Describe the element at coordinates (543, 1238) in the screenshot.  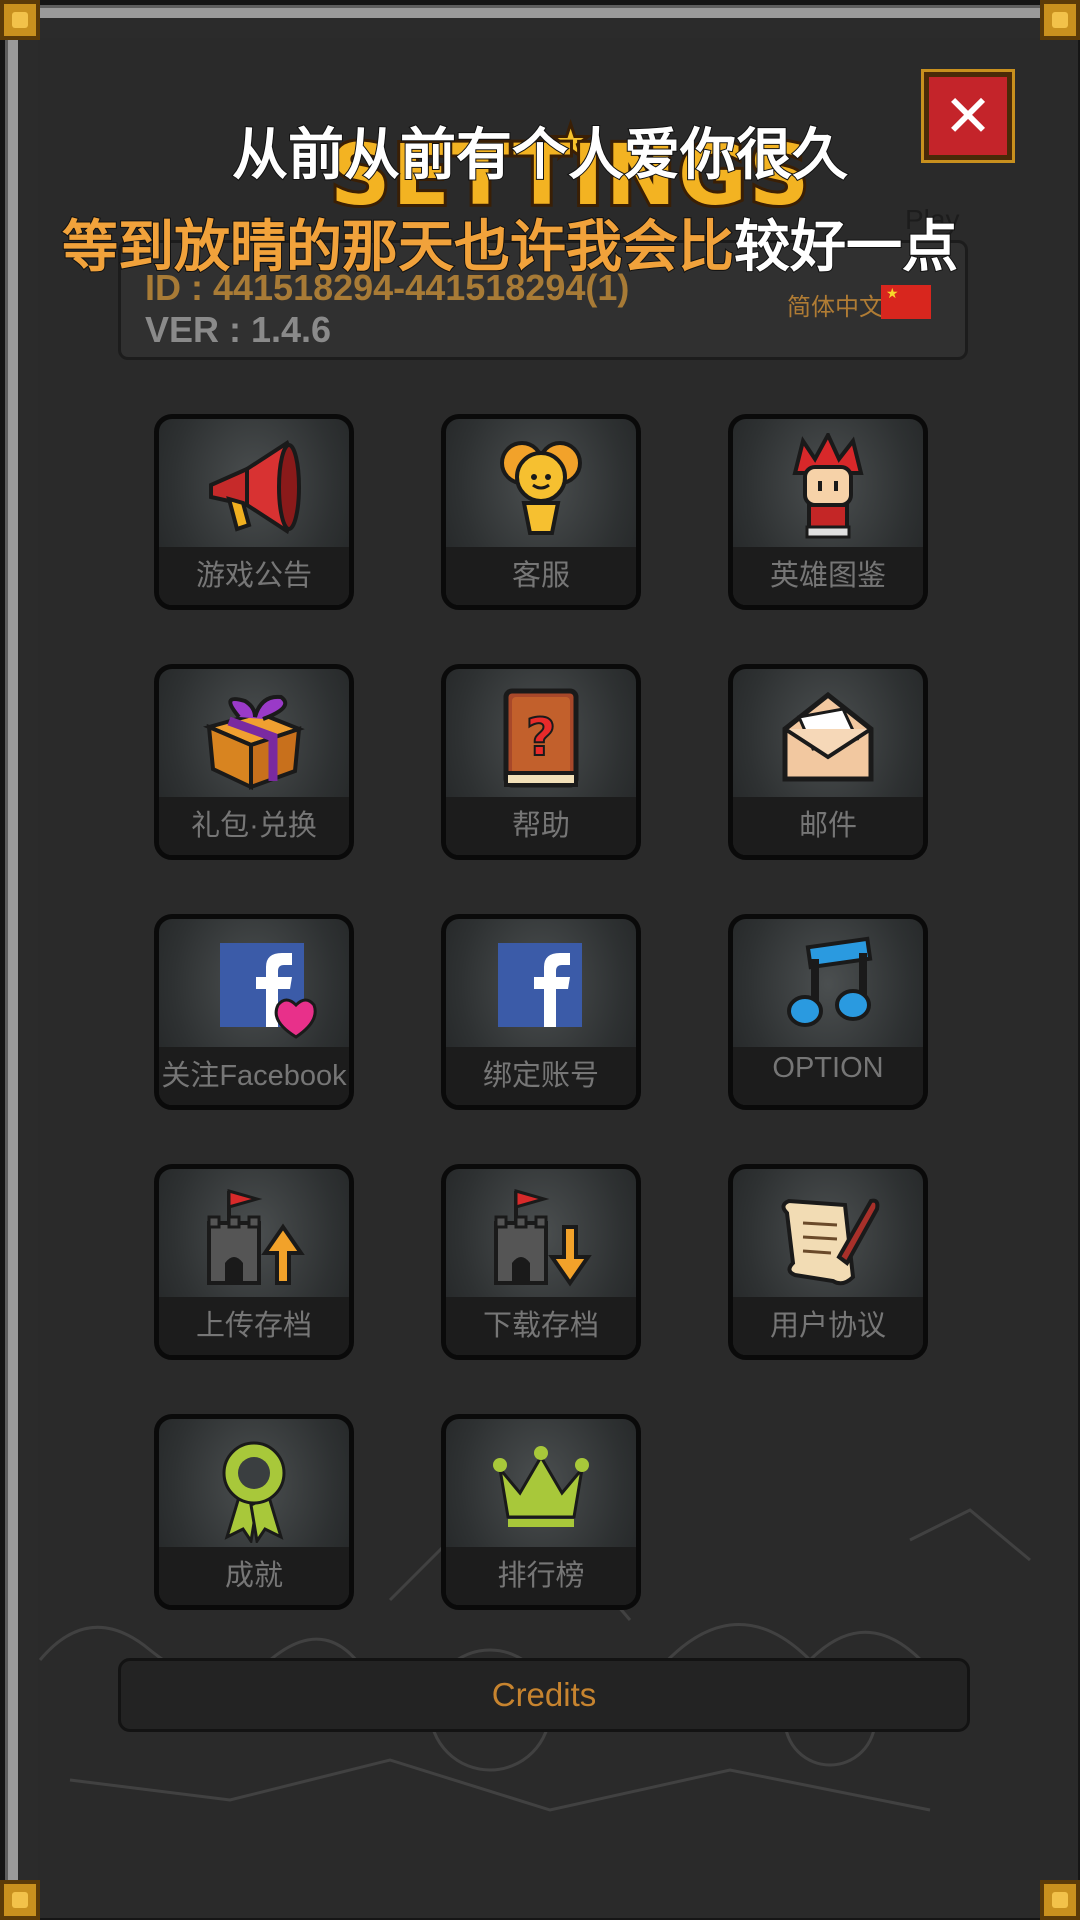
I see `castle-download-icon` at that location.